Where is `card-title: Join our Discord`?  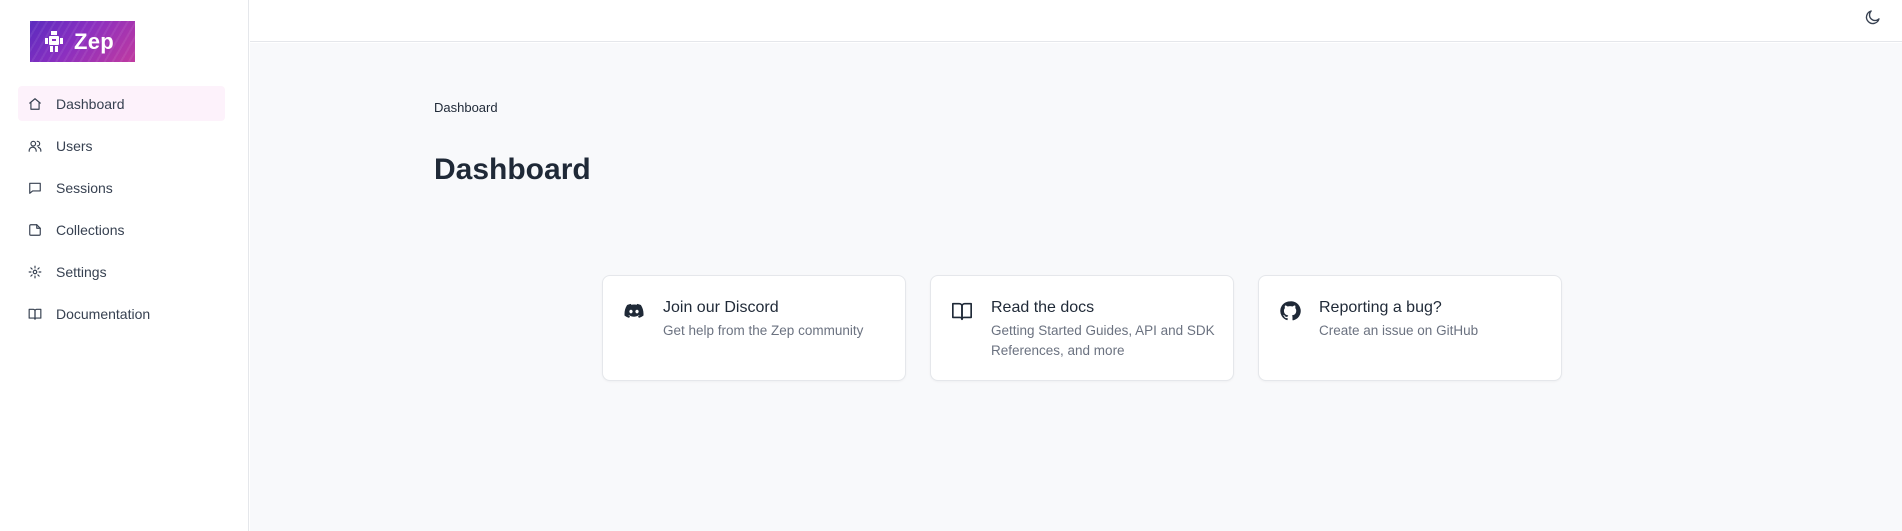
card-title: Join our Discord is located at coordinates (721, 307).